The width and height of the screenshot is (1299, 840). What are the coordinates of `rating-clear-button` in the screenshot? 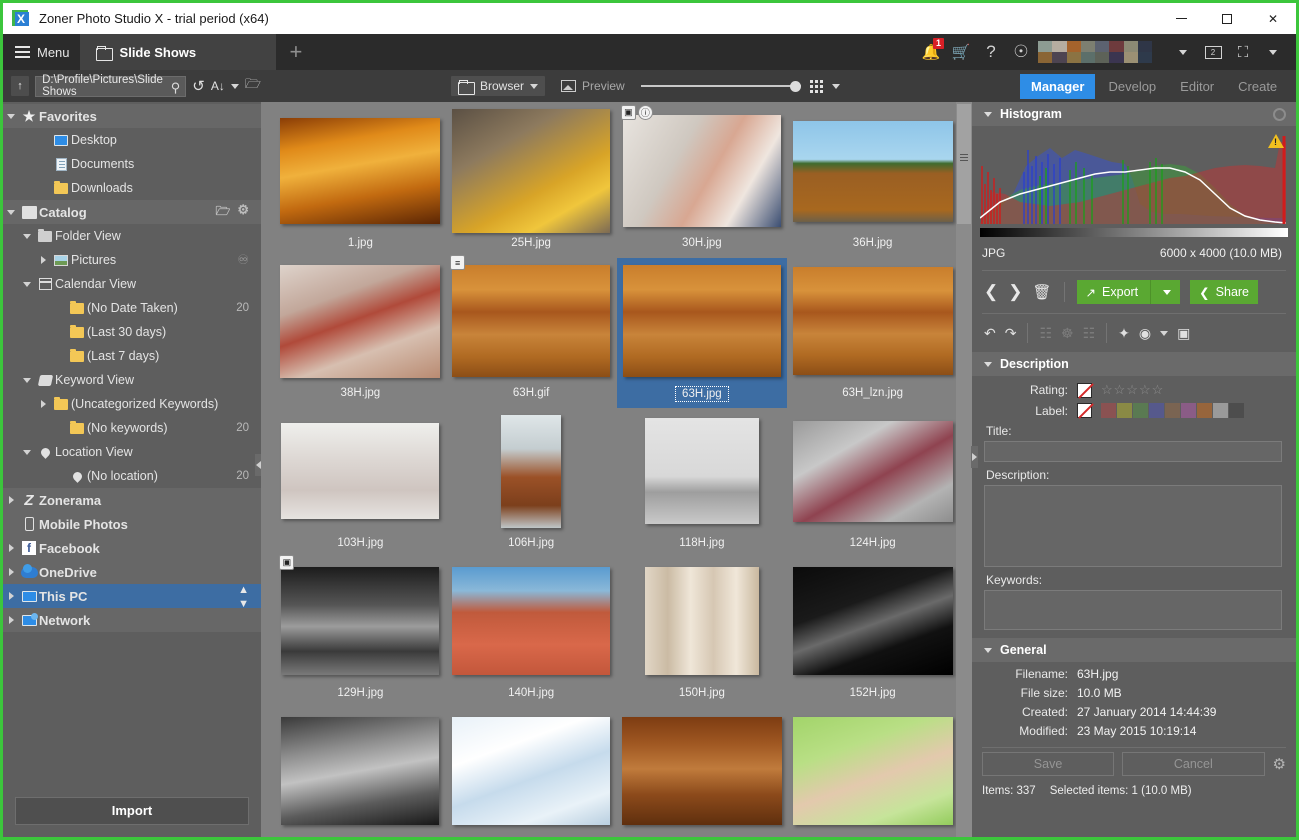 It's located at (1084, 390).